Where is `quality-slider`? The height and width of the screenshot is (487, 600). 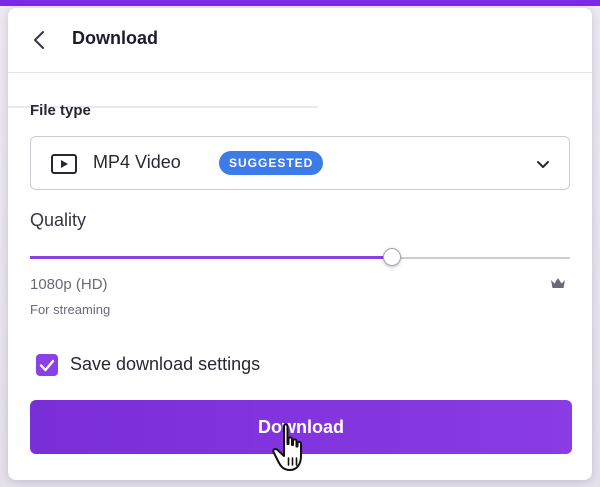 quality-slider is located at coordinates (300, 258).